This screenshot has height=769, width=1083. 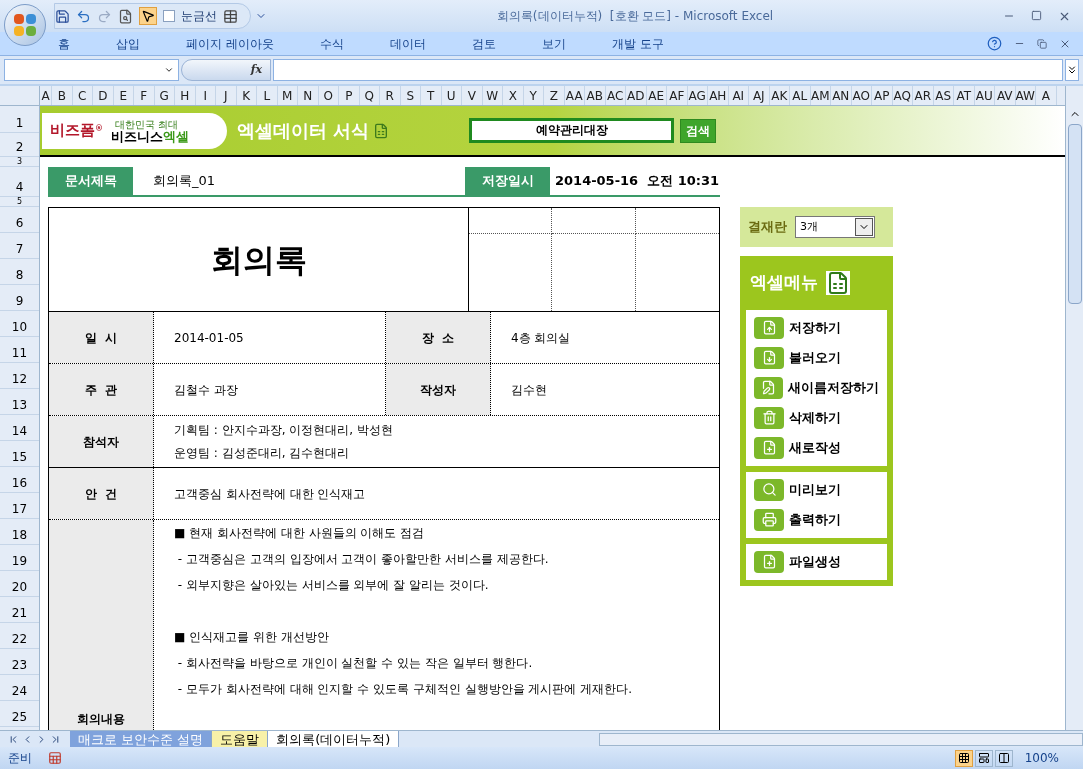 I want to click on column-header: T, so click(x=431, y=95).